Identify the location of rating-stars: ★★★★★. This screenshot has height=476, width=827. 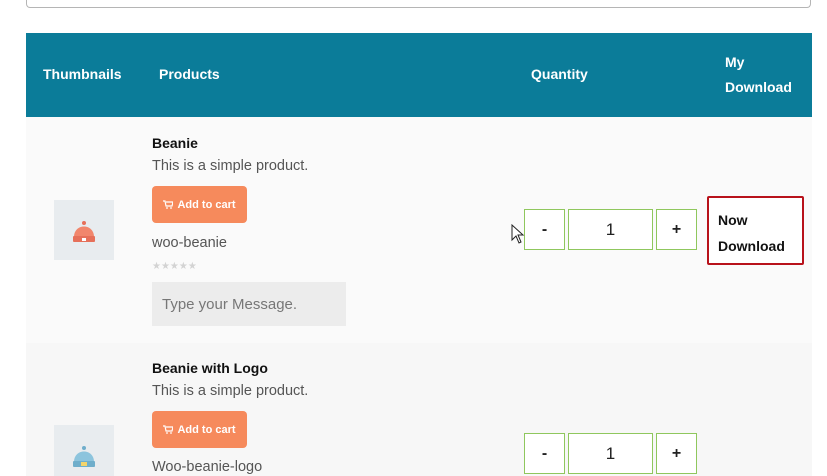
(174, 266).